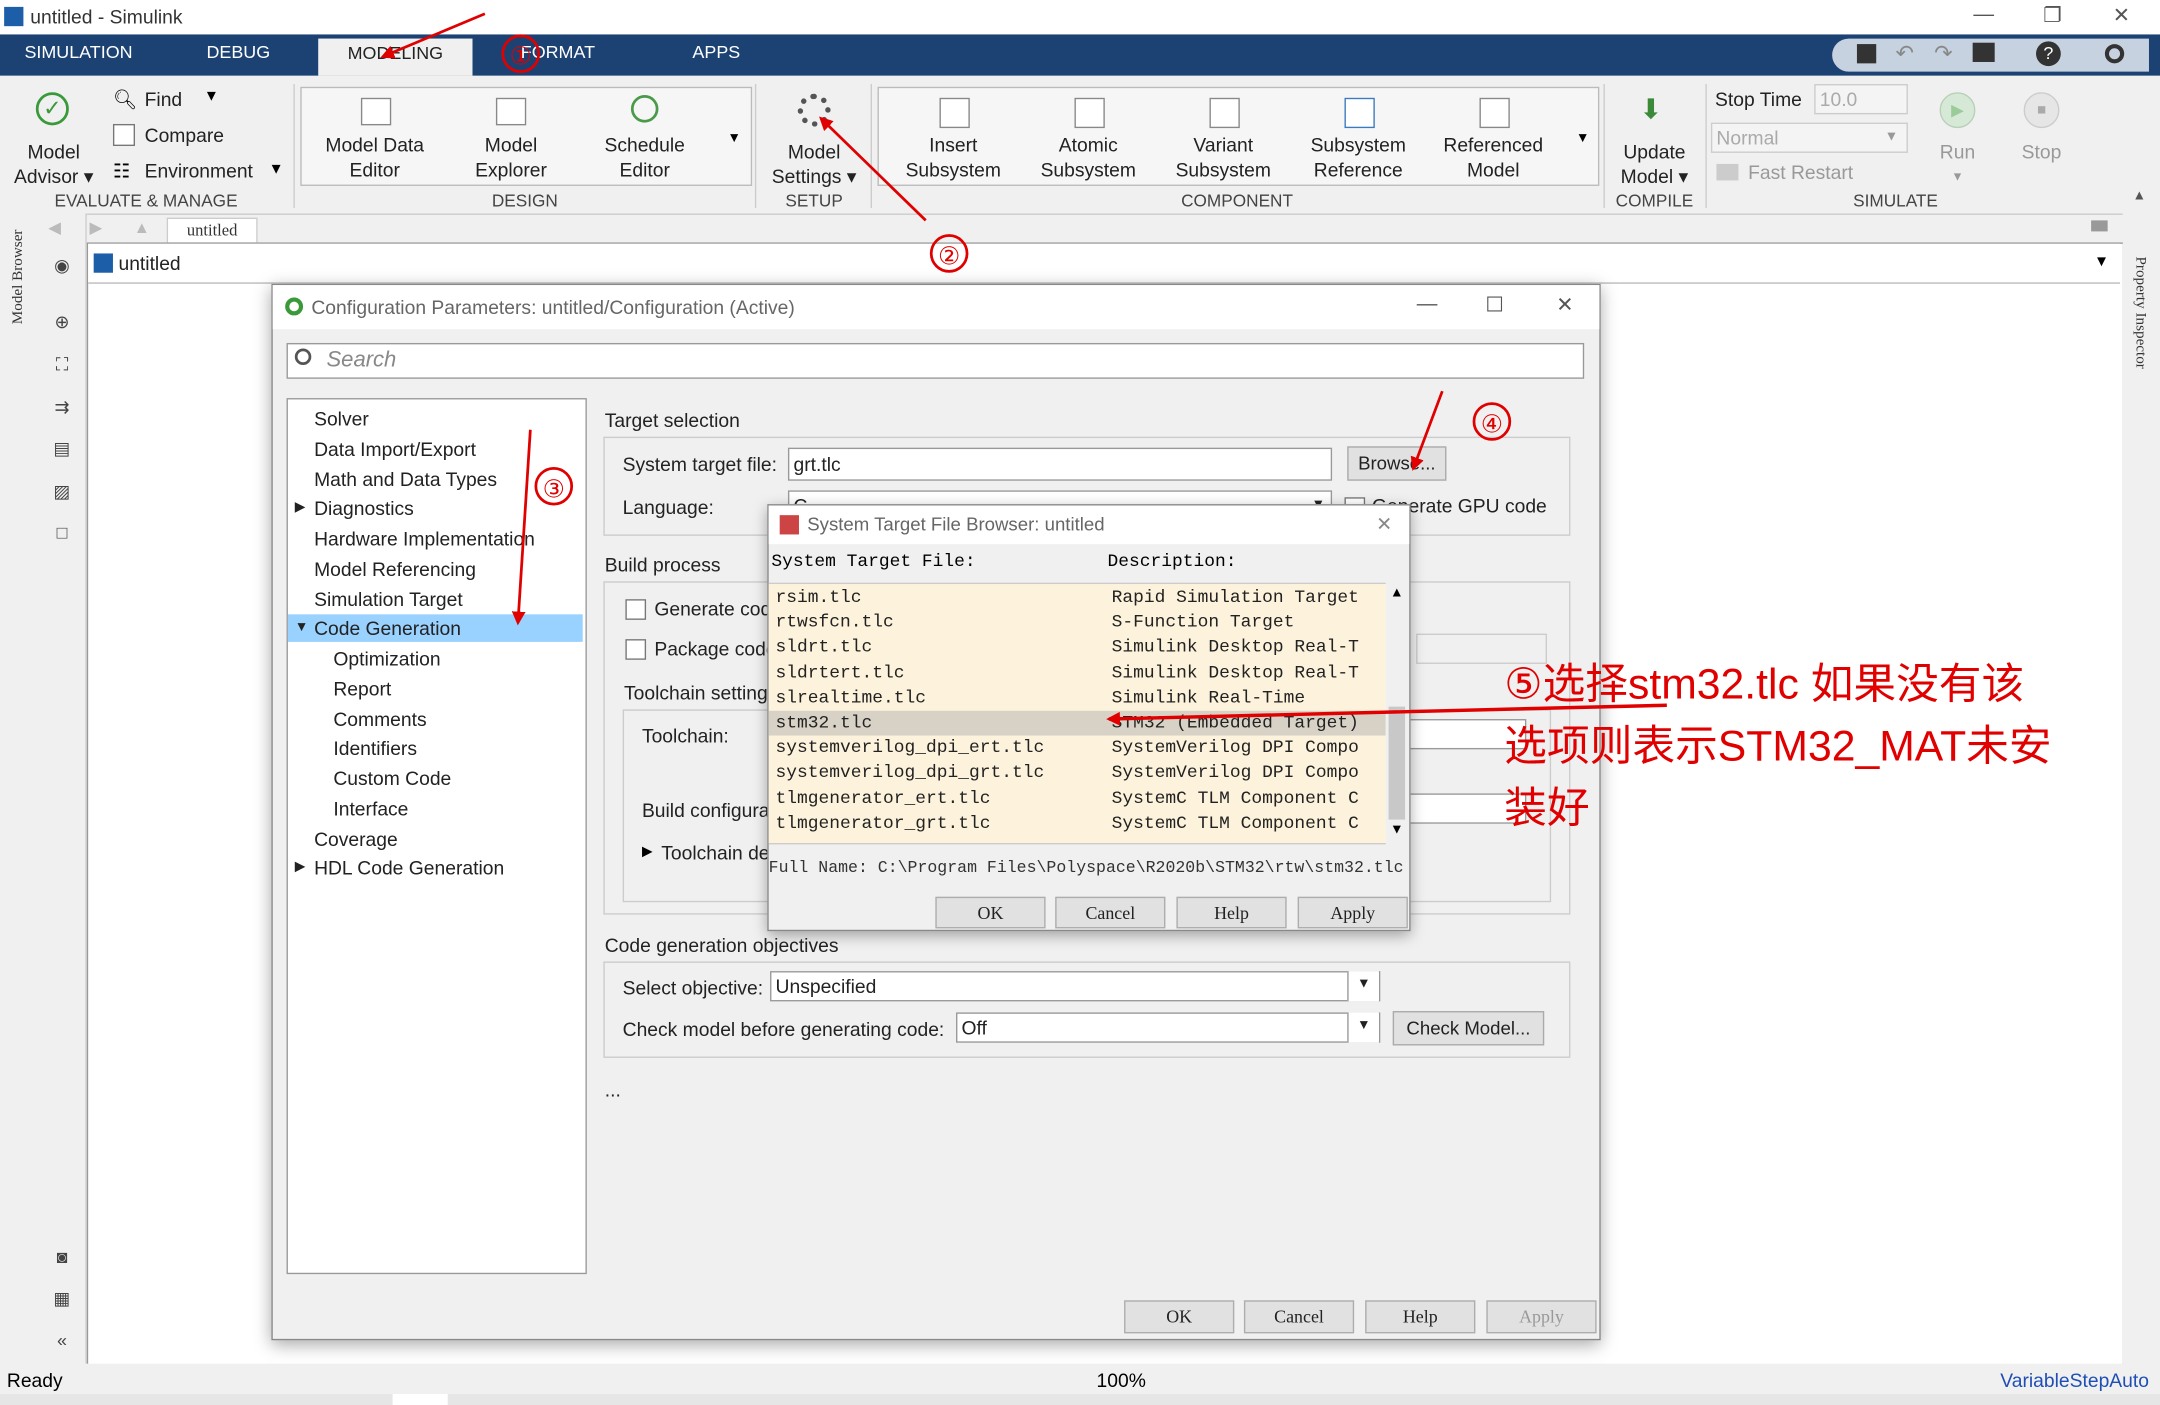 The width and height of the screenshot is (2160, 1405). I want to click on variant-subsystem-button: Variant Subsystem, so click(1223, 157).